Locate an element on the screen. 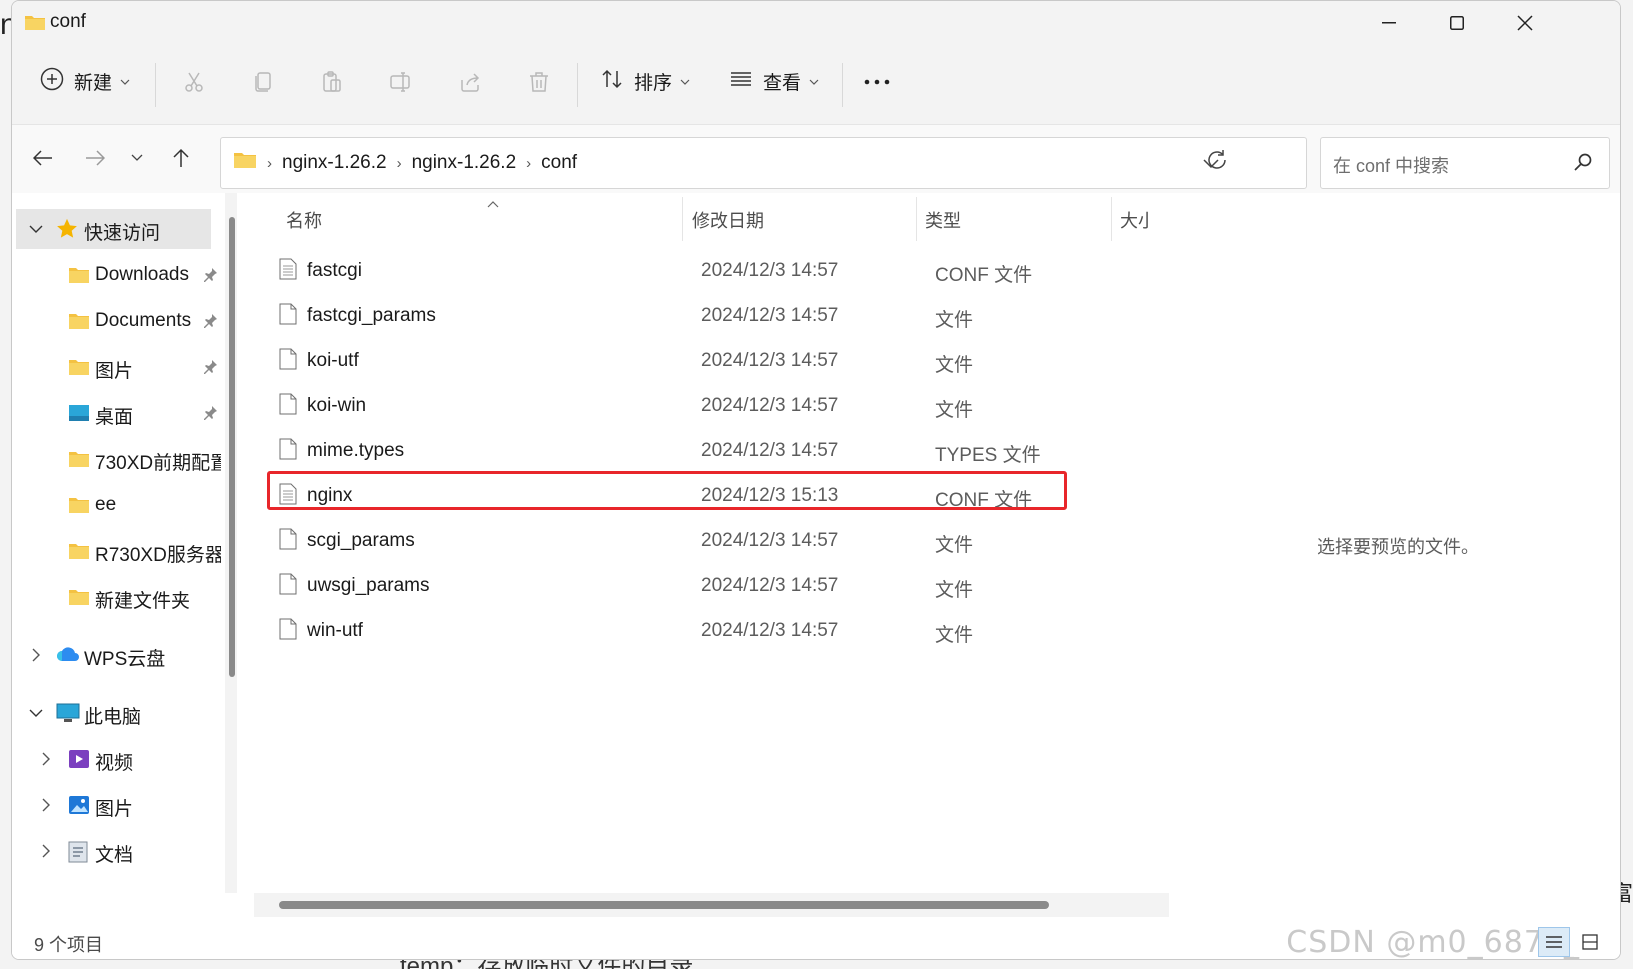 The height and width of the screenshot is (969, 1633). search-input: 在 conf 中搜索 is located at coordinates (1465, 163).